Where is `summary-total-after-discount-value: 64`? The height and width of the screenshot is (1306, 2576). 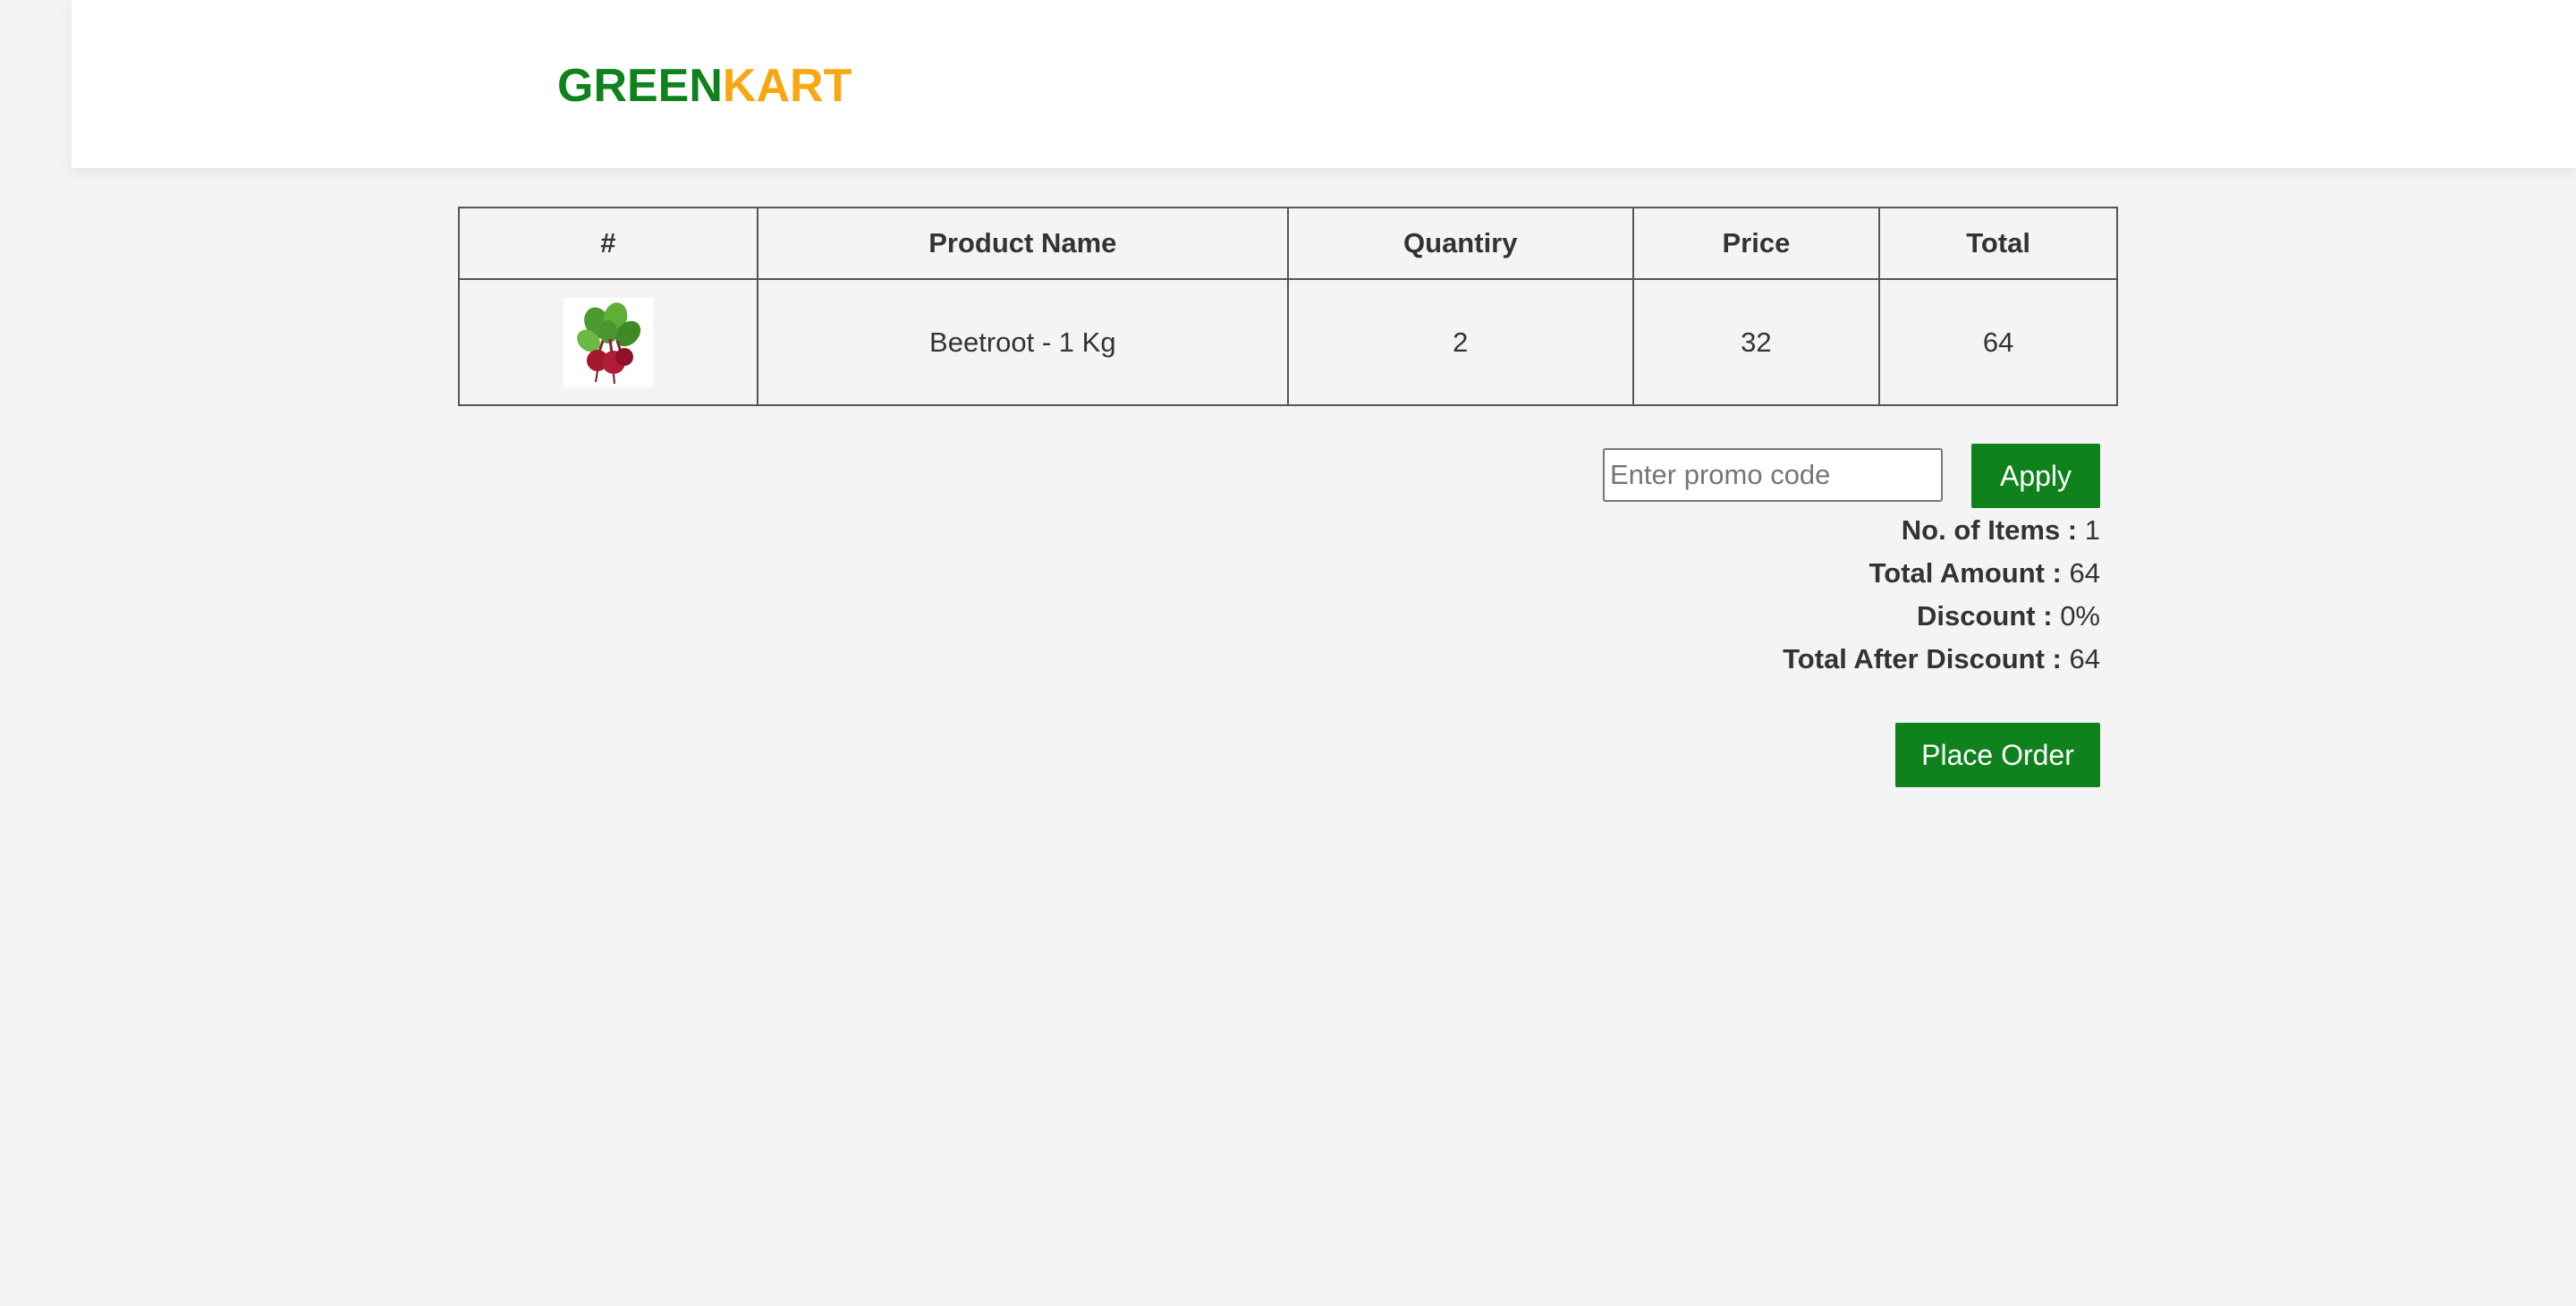
summary-total-after-discount-value: 64 is located at coordinates (2084, 658).